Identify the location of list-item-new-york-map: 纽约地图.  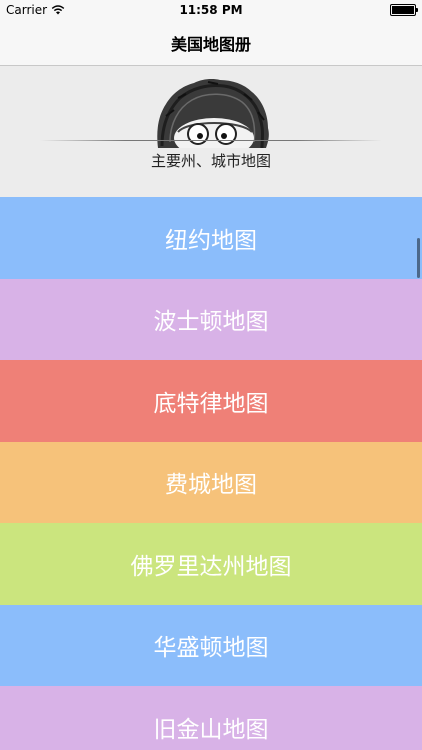
(211, 238).